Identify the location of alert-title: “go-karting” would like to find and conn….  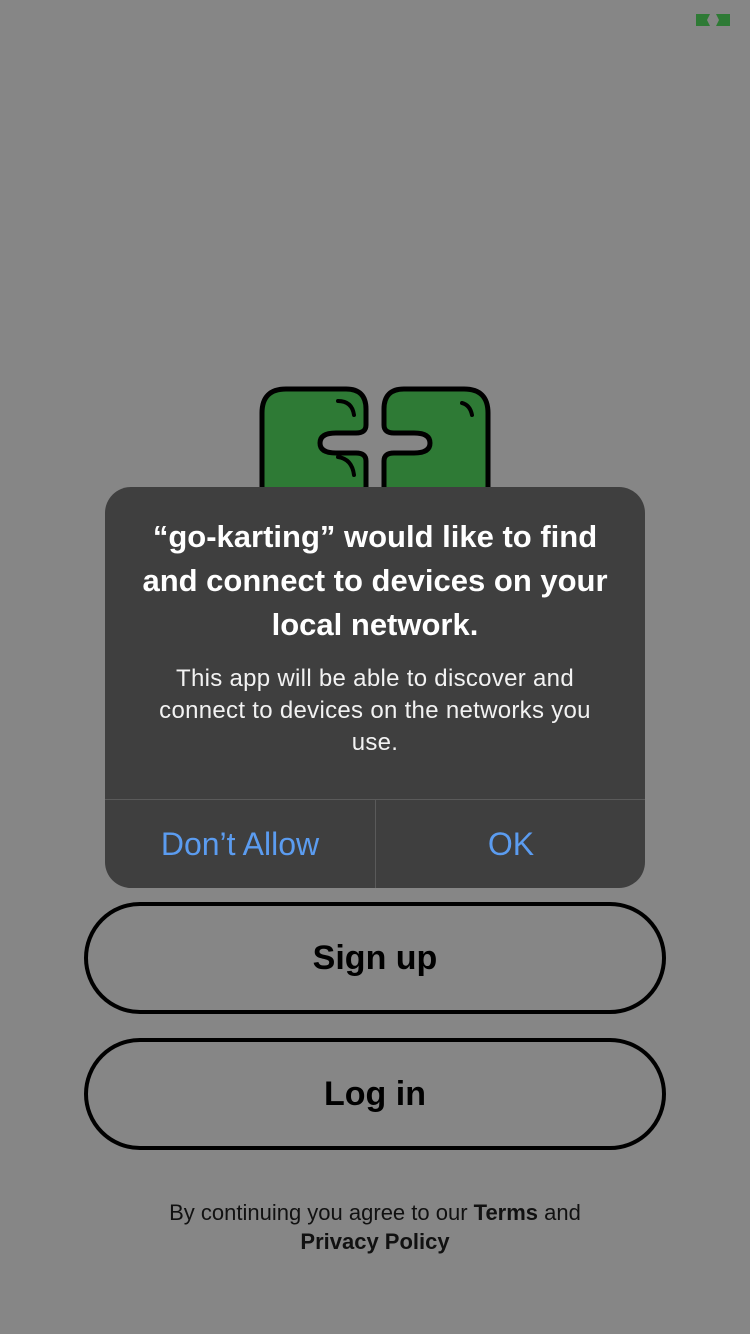
(375, 580).